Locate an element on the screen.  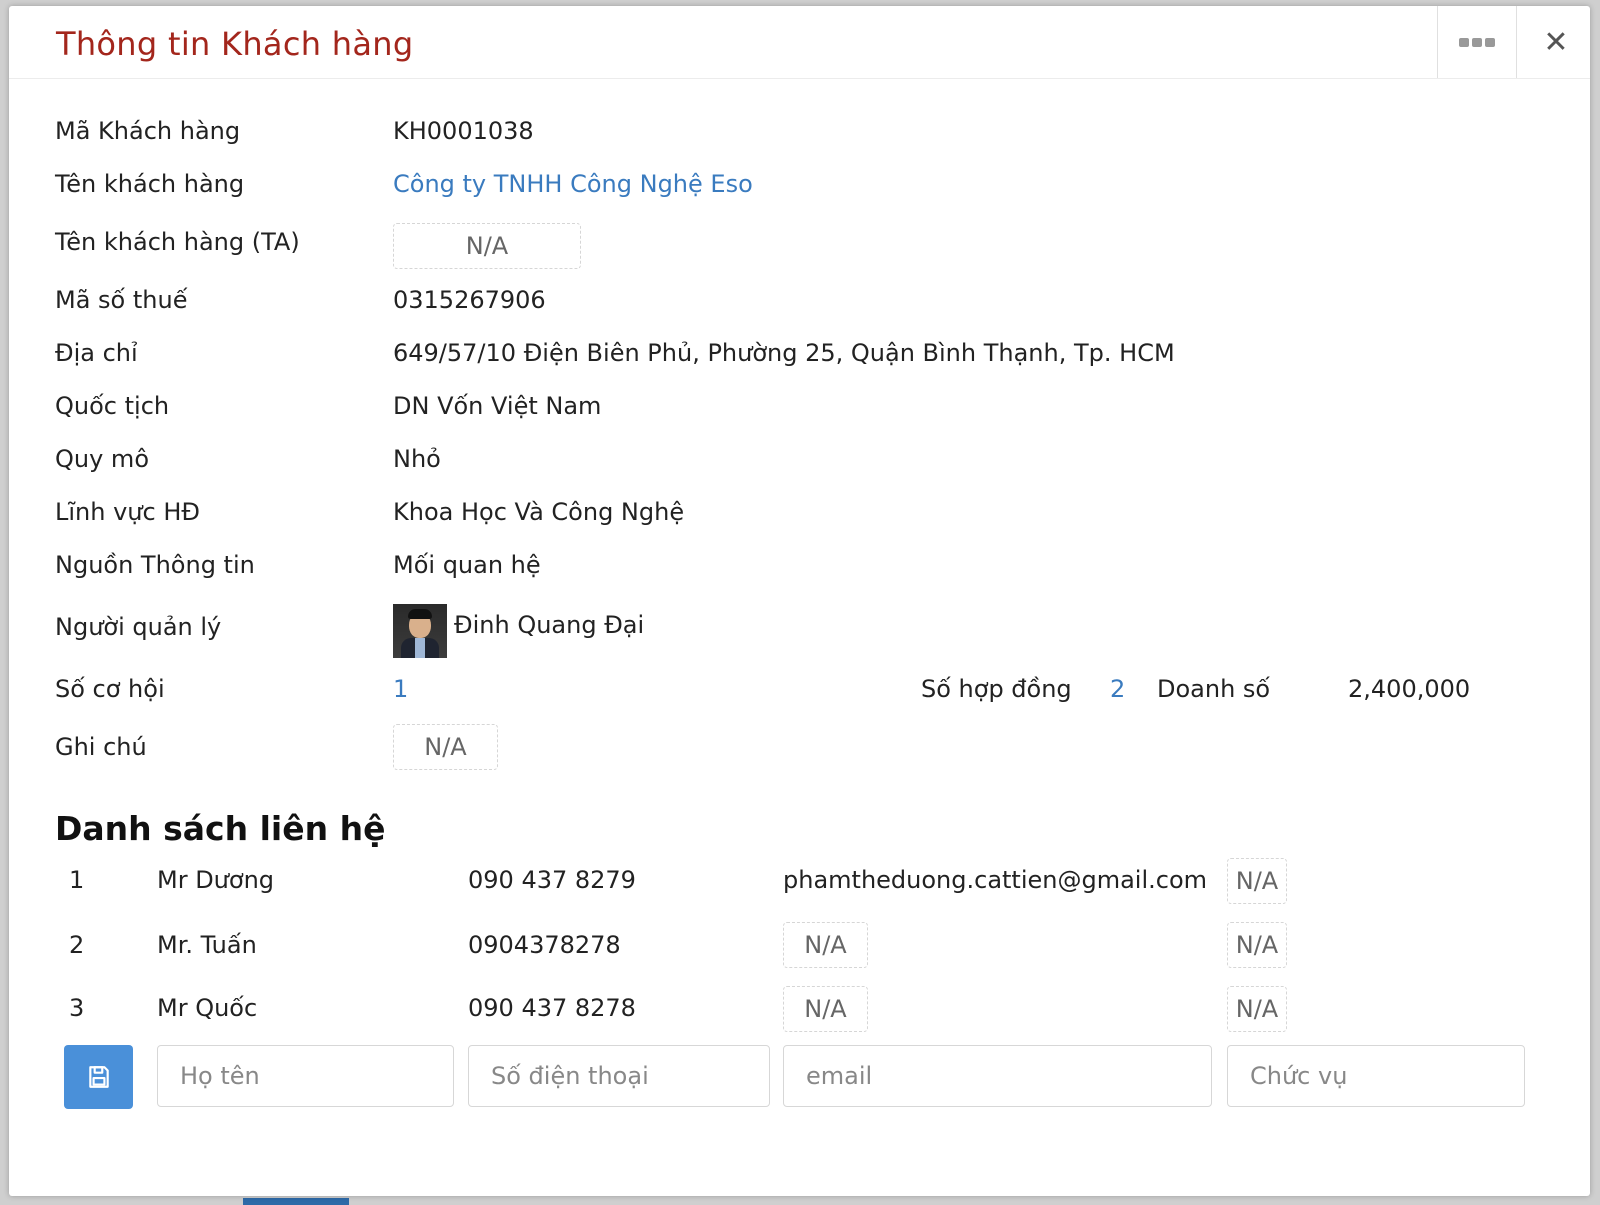
label-manager: Người quản lý is located at coordinates (138, 627).